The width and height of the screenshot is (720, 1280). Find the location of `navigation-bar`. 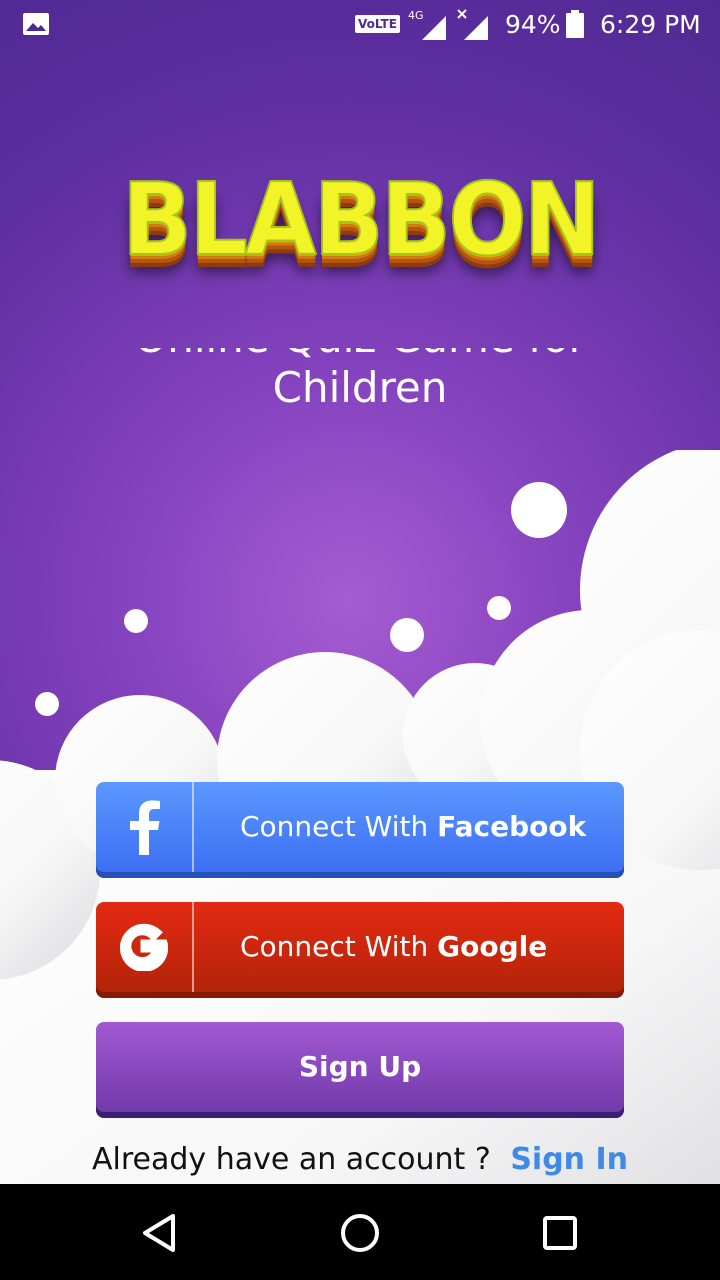

navigation-bar is located at coordinates (360, 1232).